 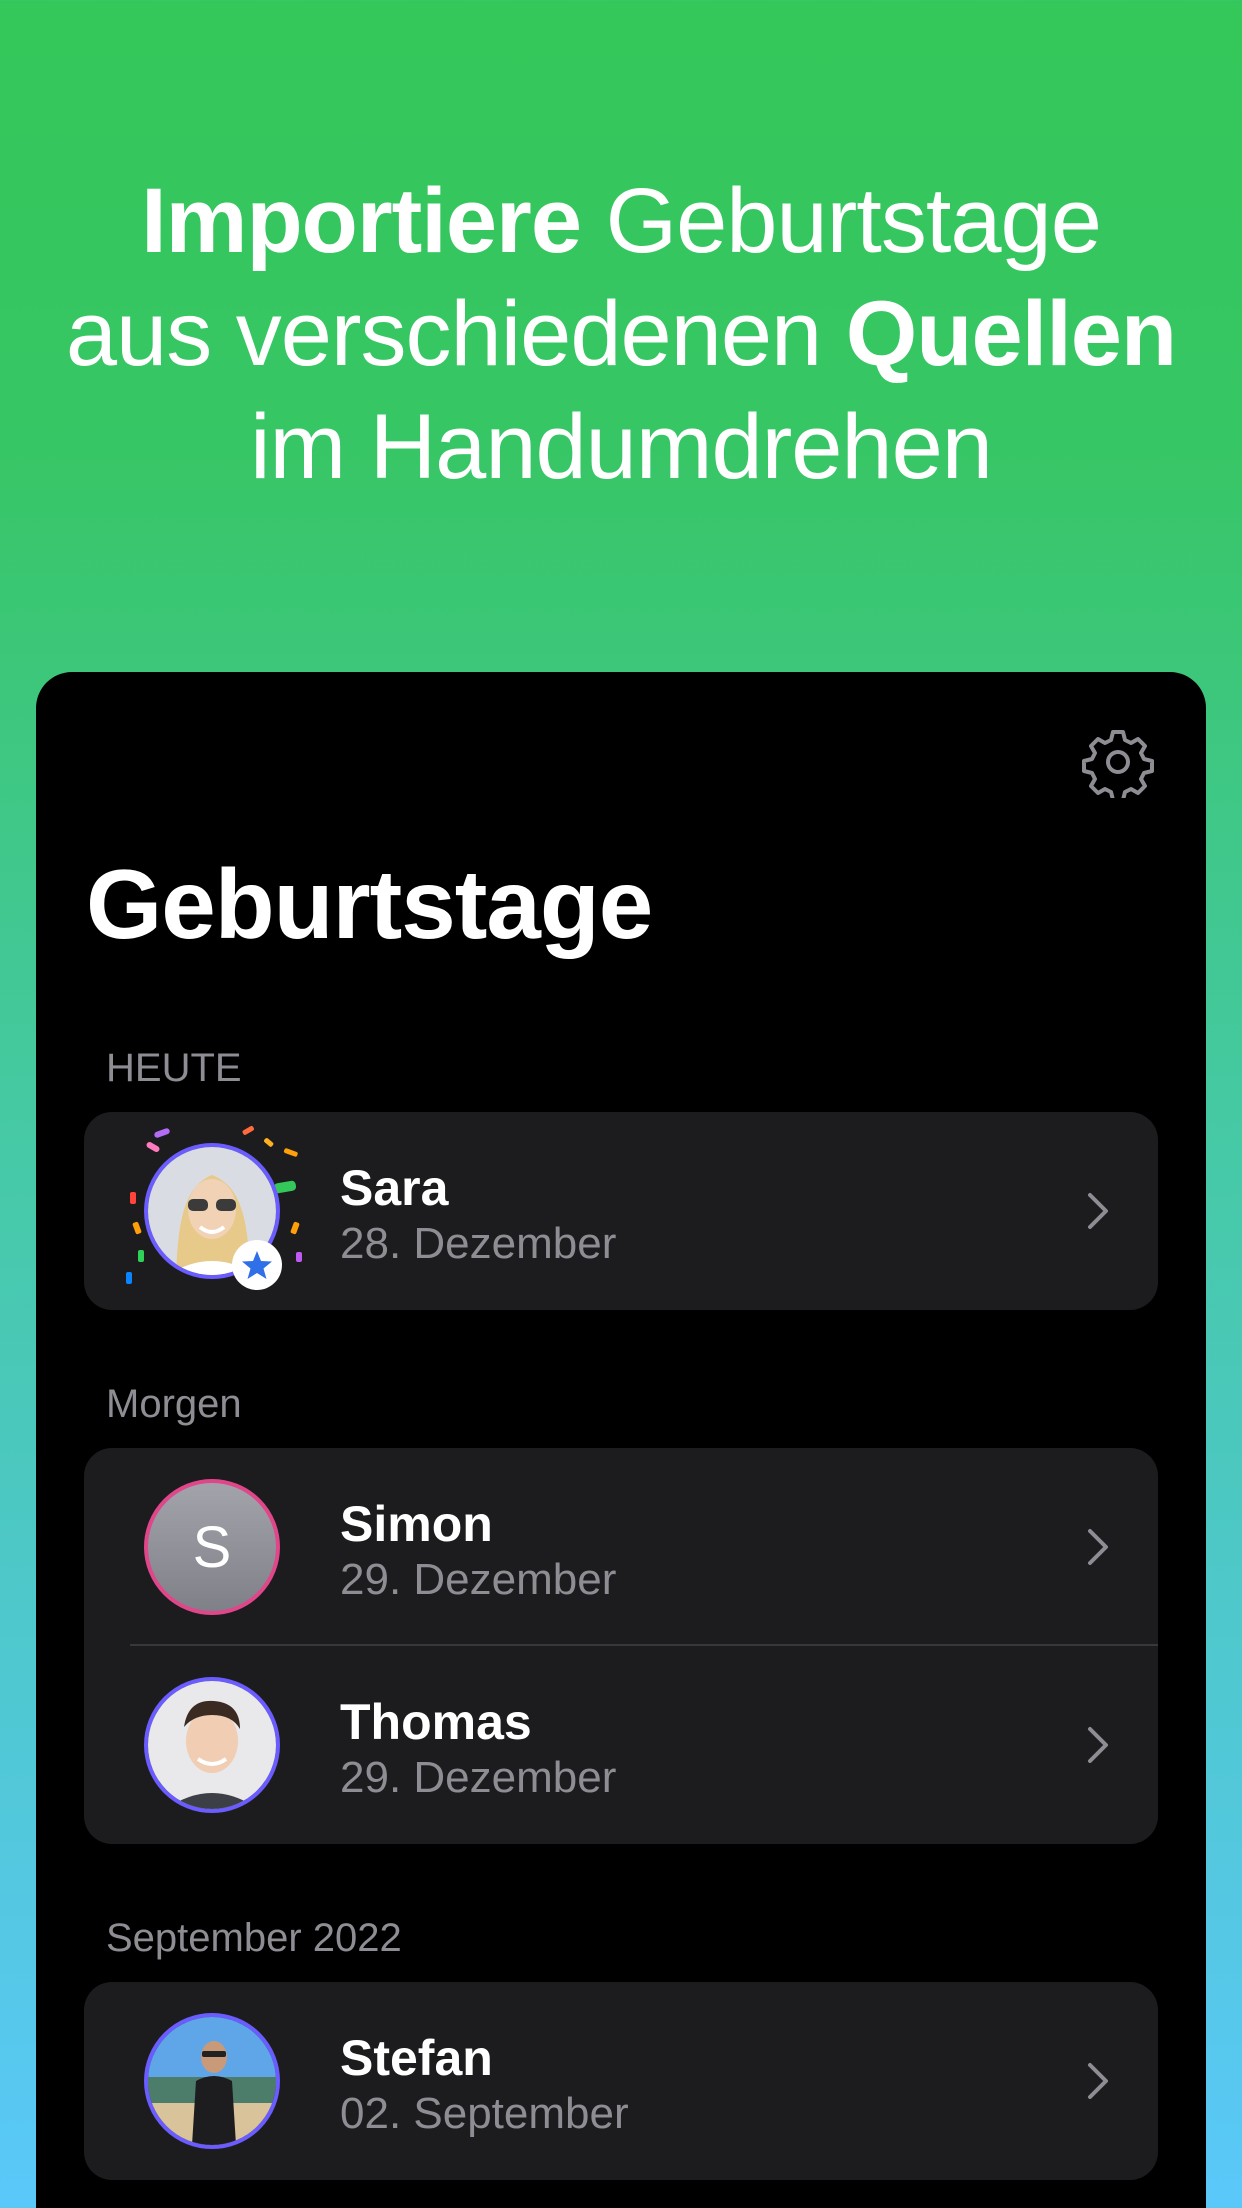 I want to click on headline-regular-3: im Handumdrehen, so click(x=621, y=447).